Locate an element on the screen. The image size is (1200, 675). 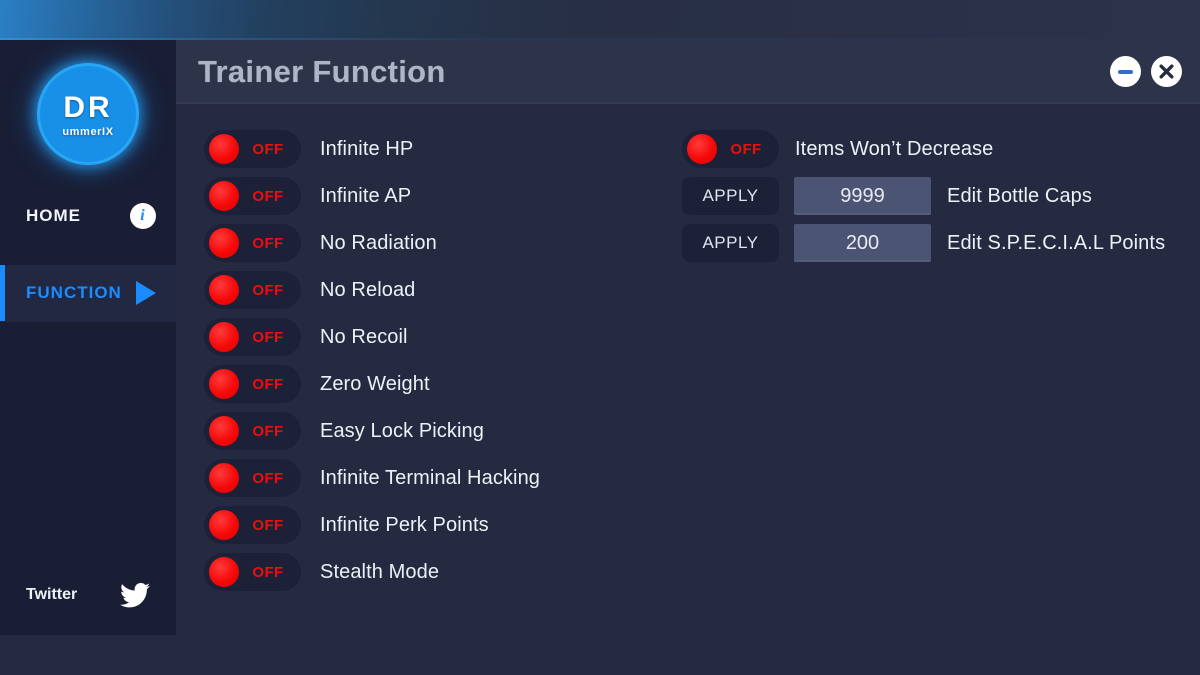
minimize-button is located at coordinates (1125, 71).